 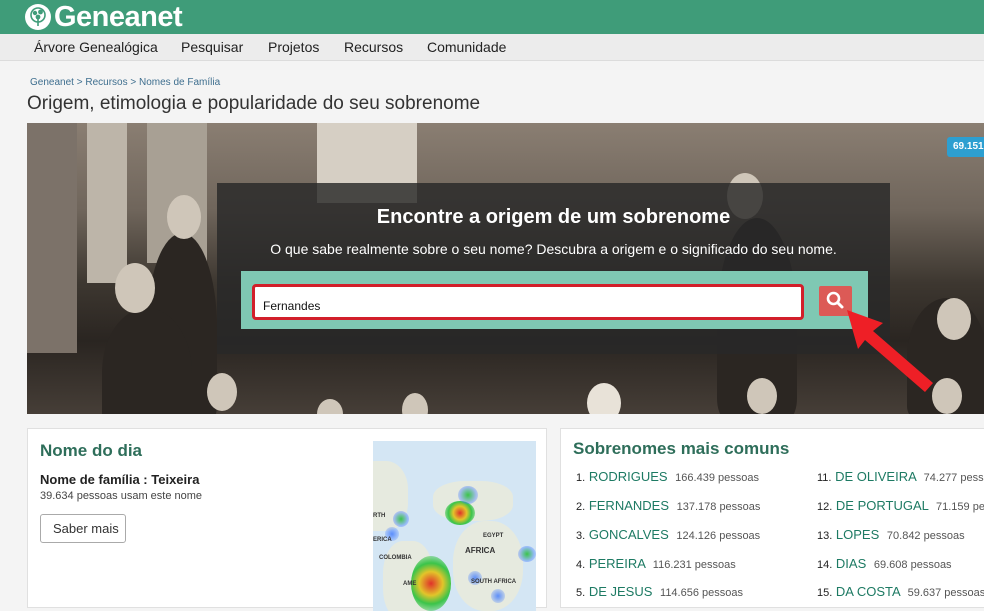 I want to click on surname-rank: 14., so click(x=825, y=565).